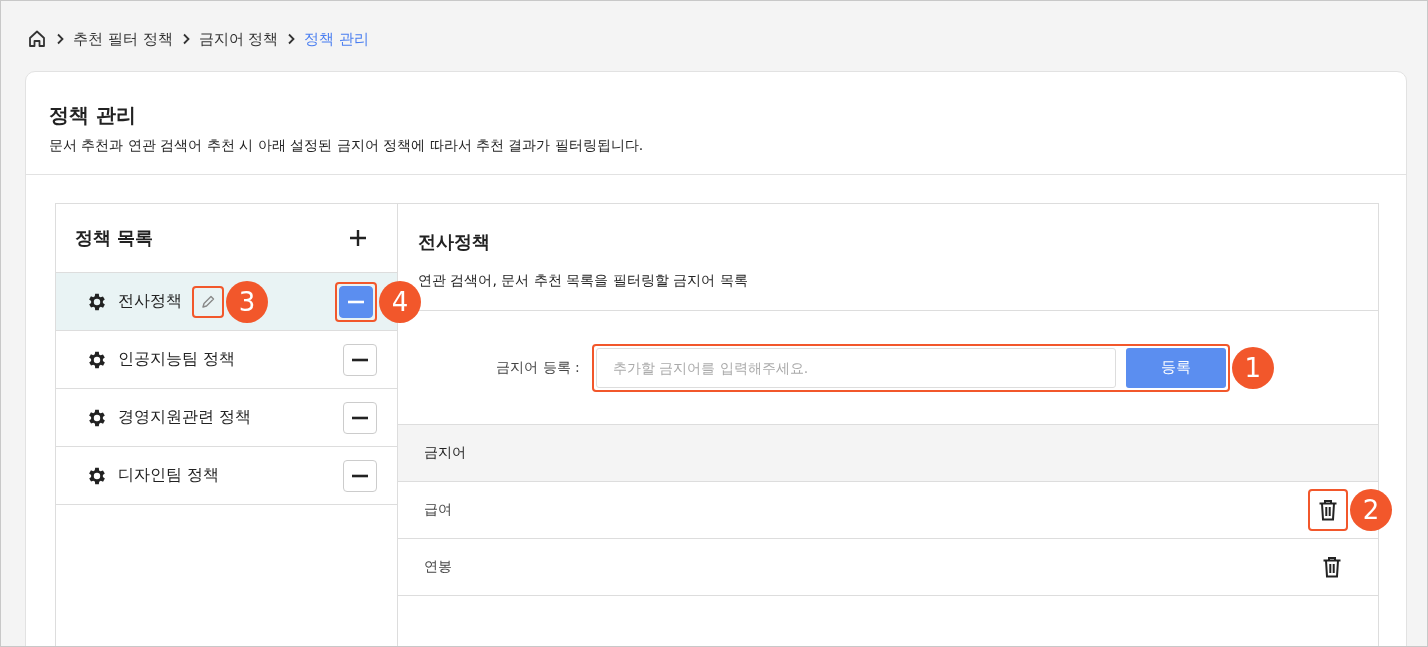  Describe the element at coordinates (247, 301) in the screenshot. I see `callout-number-badge: 3` at that location.